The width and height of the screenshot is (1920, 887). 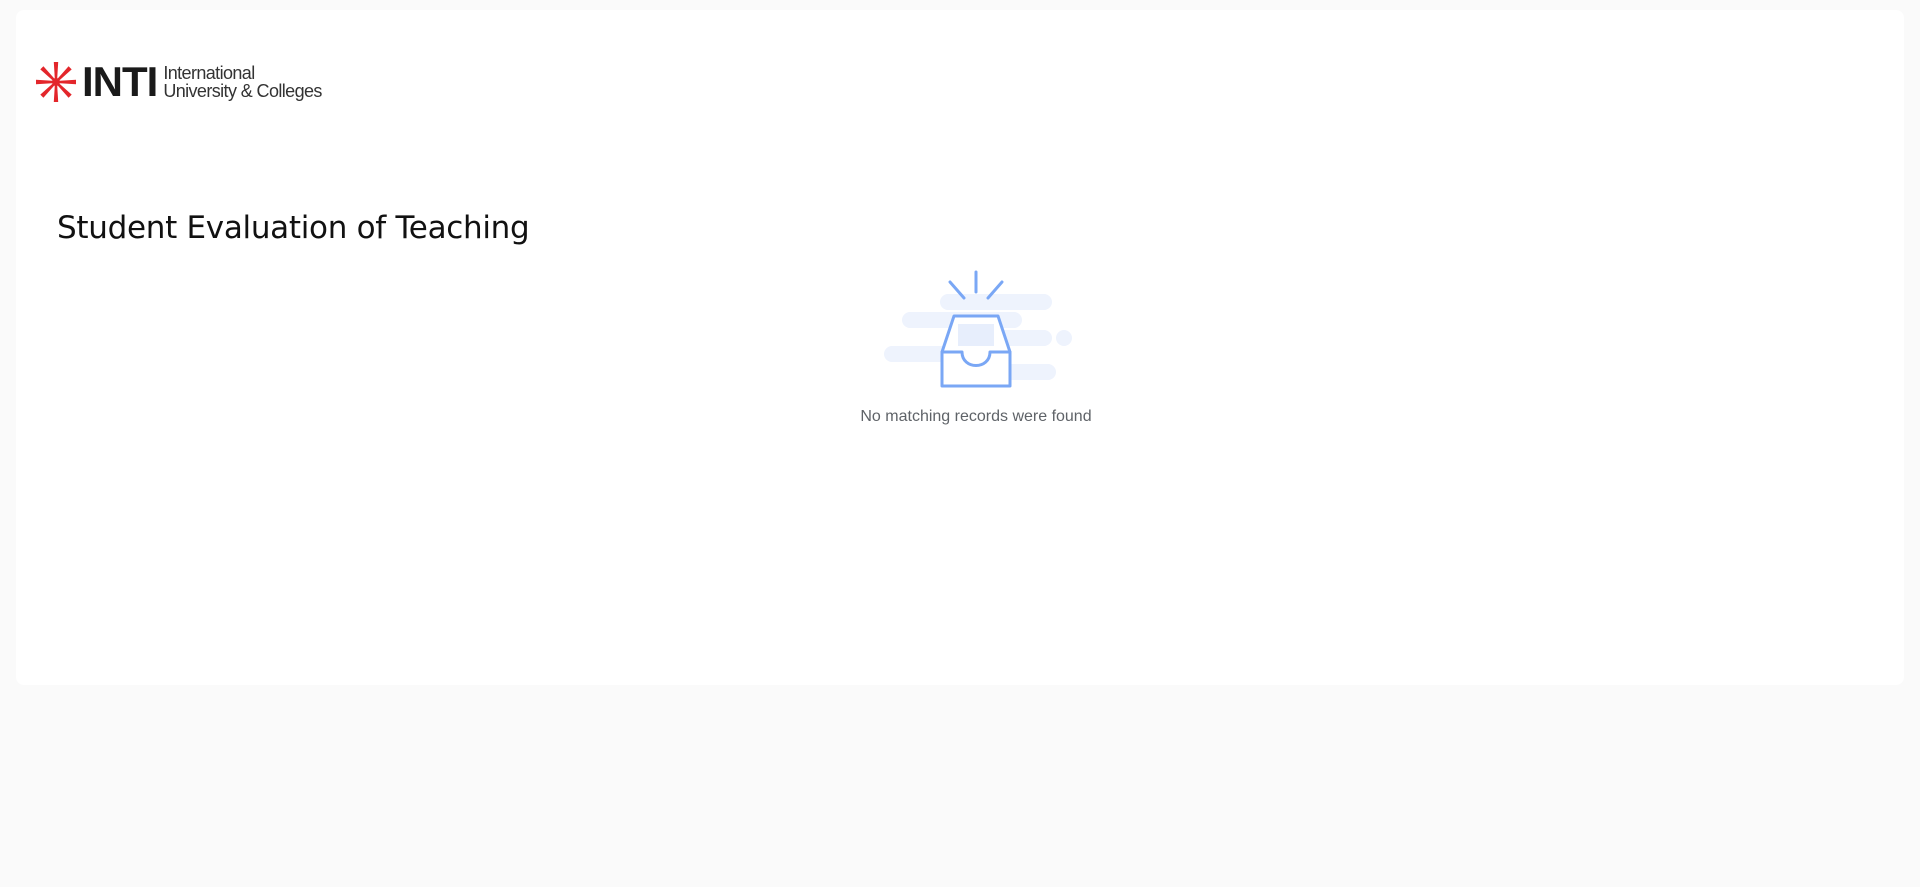 I want to click on logo-subtitle-line2: University & Colleges, so click(x=242, y=91).